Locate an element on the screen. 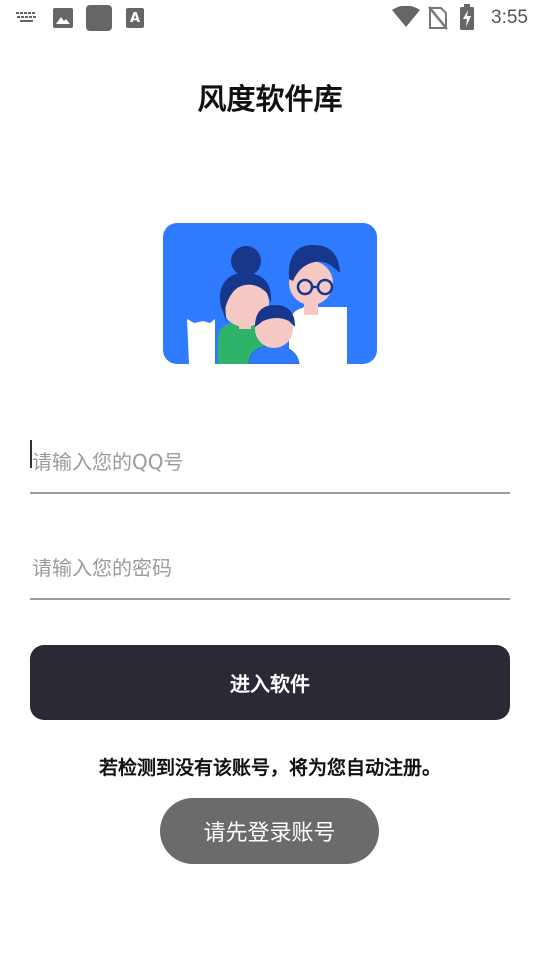 The image size is (540, 960). no-sim-icon is located at coordinates (438, 18).